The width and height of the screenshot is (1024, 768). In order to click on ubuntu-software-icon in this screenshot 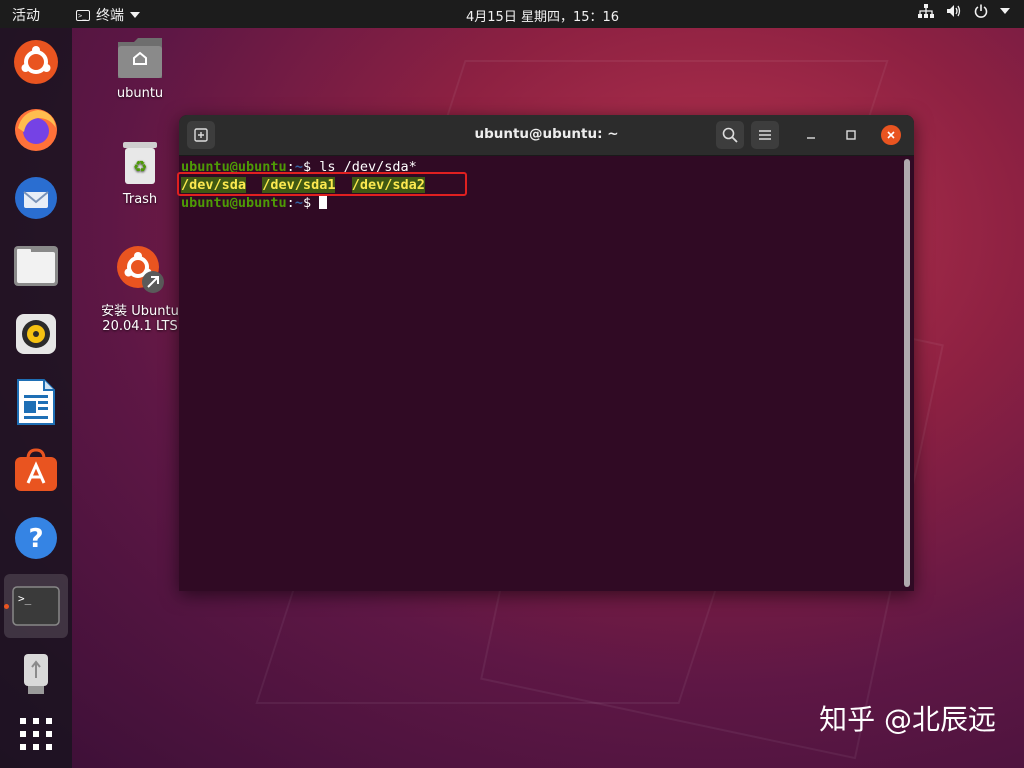, I will do `click(36, 469)`.